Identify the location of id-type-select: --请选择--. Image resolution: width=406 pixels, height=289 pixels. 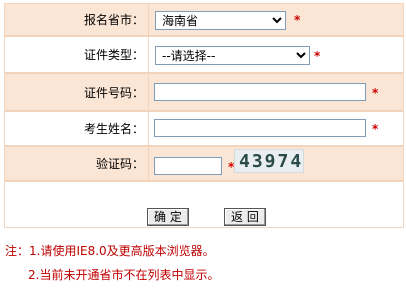
(232, 55).